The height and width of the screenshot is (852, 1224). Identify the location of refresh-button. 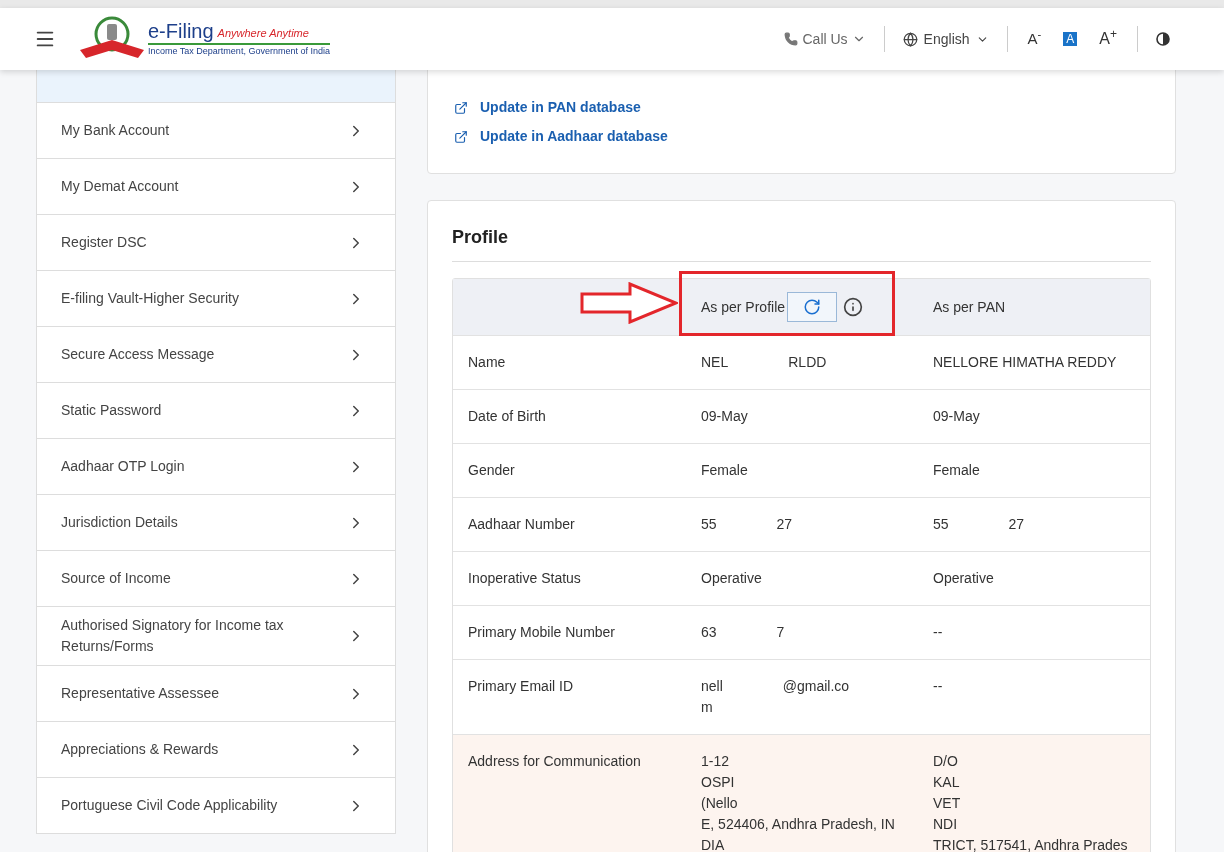
(812, 307).